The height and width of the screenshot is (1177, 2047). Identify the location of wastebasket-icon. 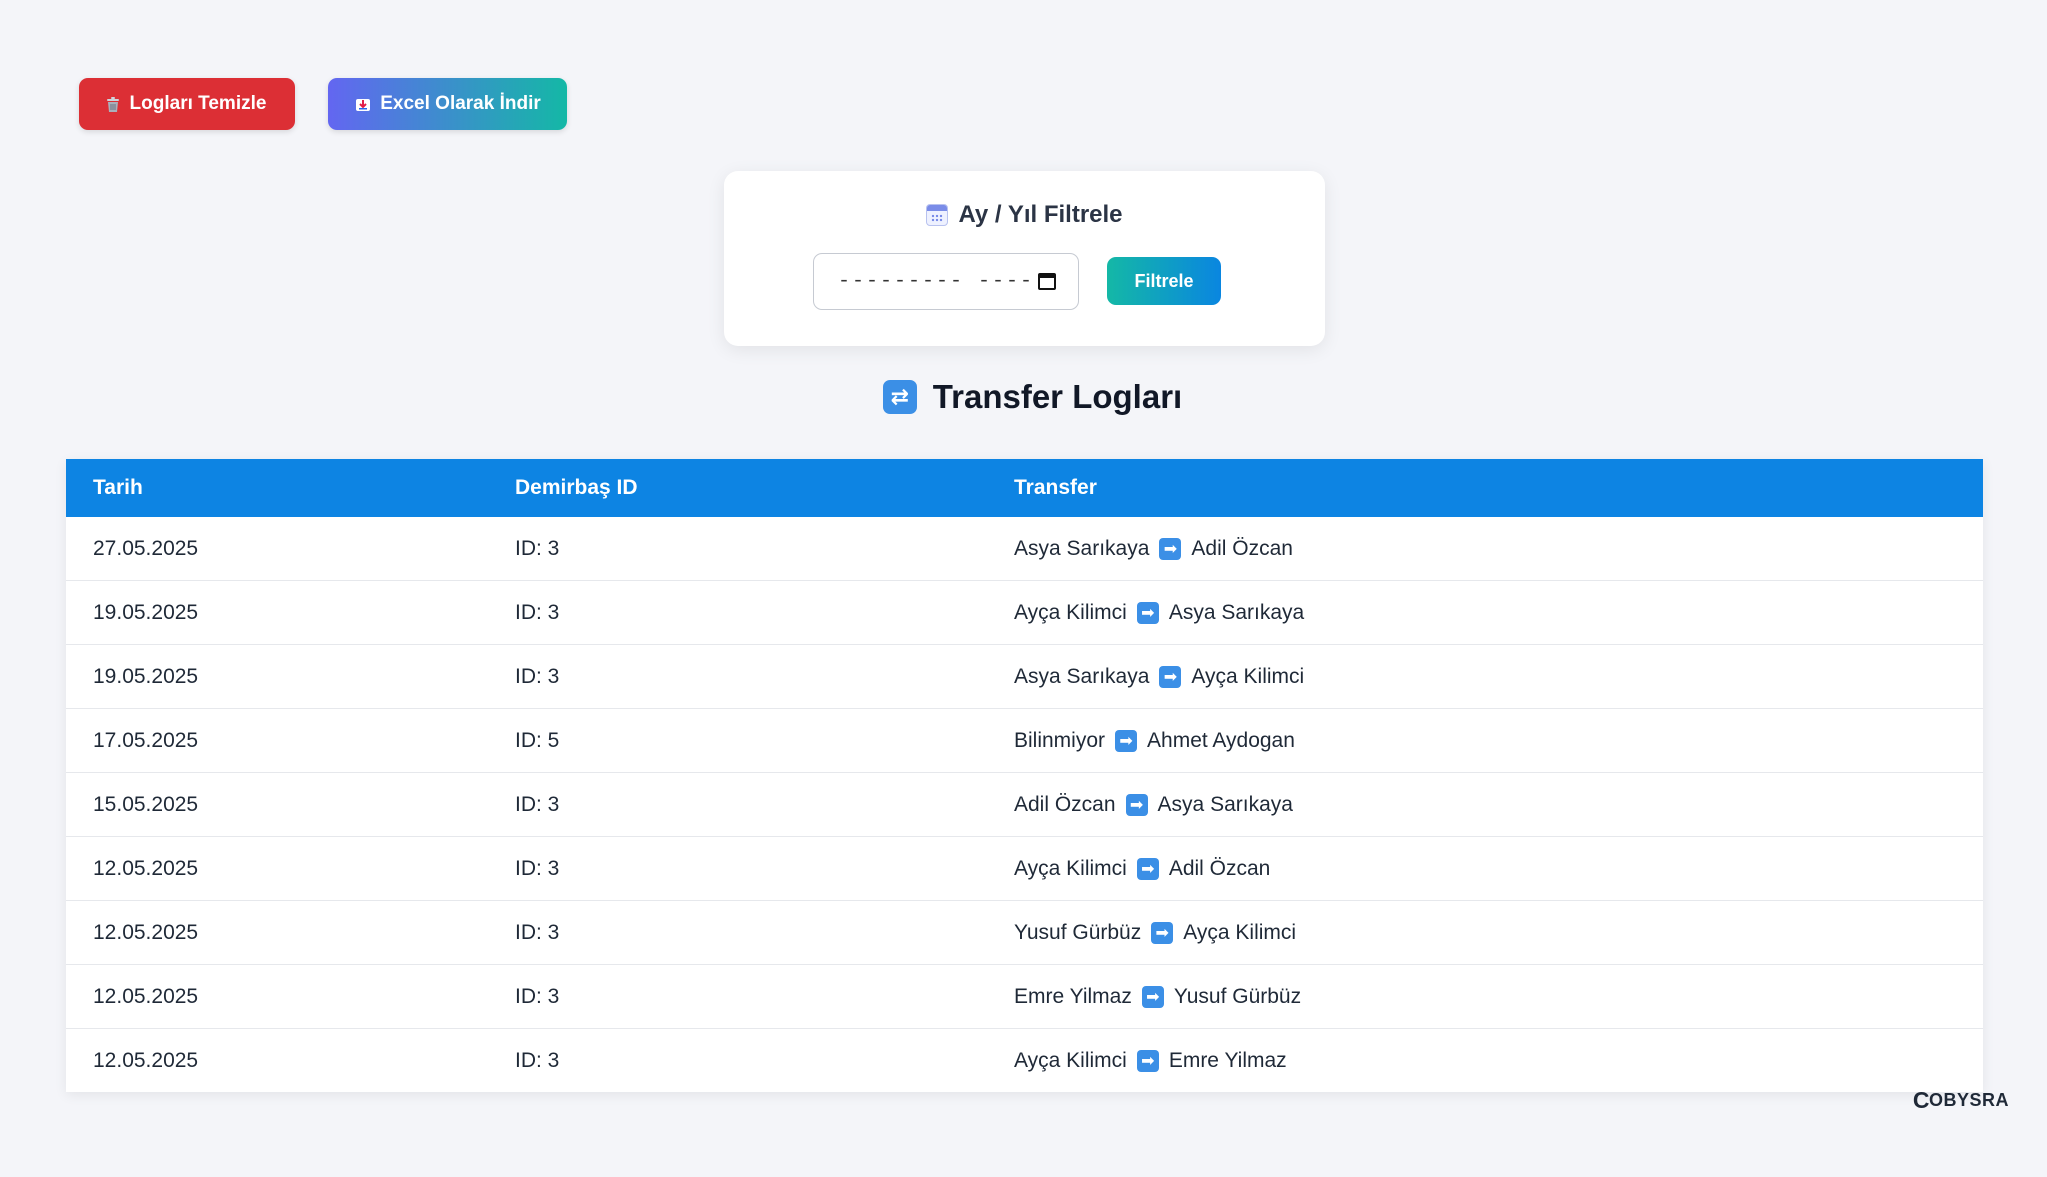
(113, 104).